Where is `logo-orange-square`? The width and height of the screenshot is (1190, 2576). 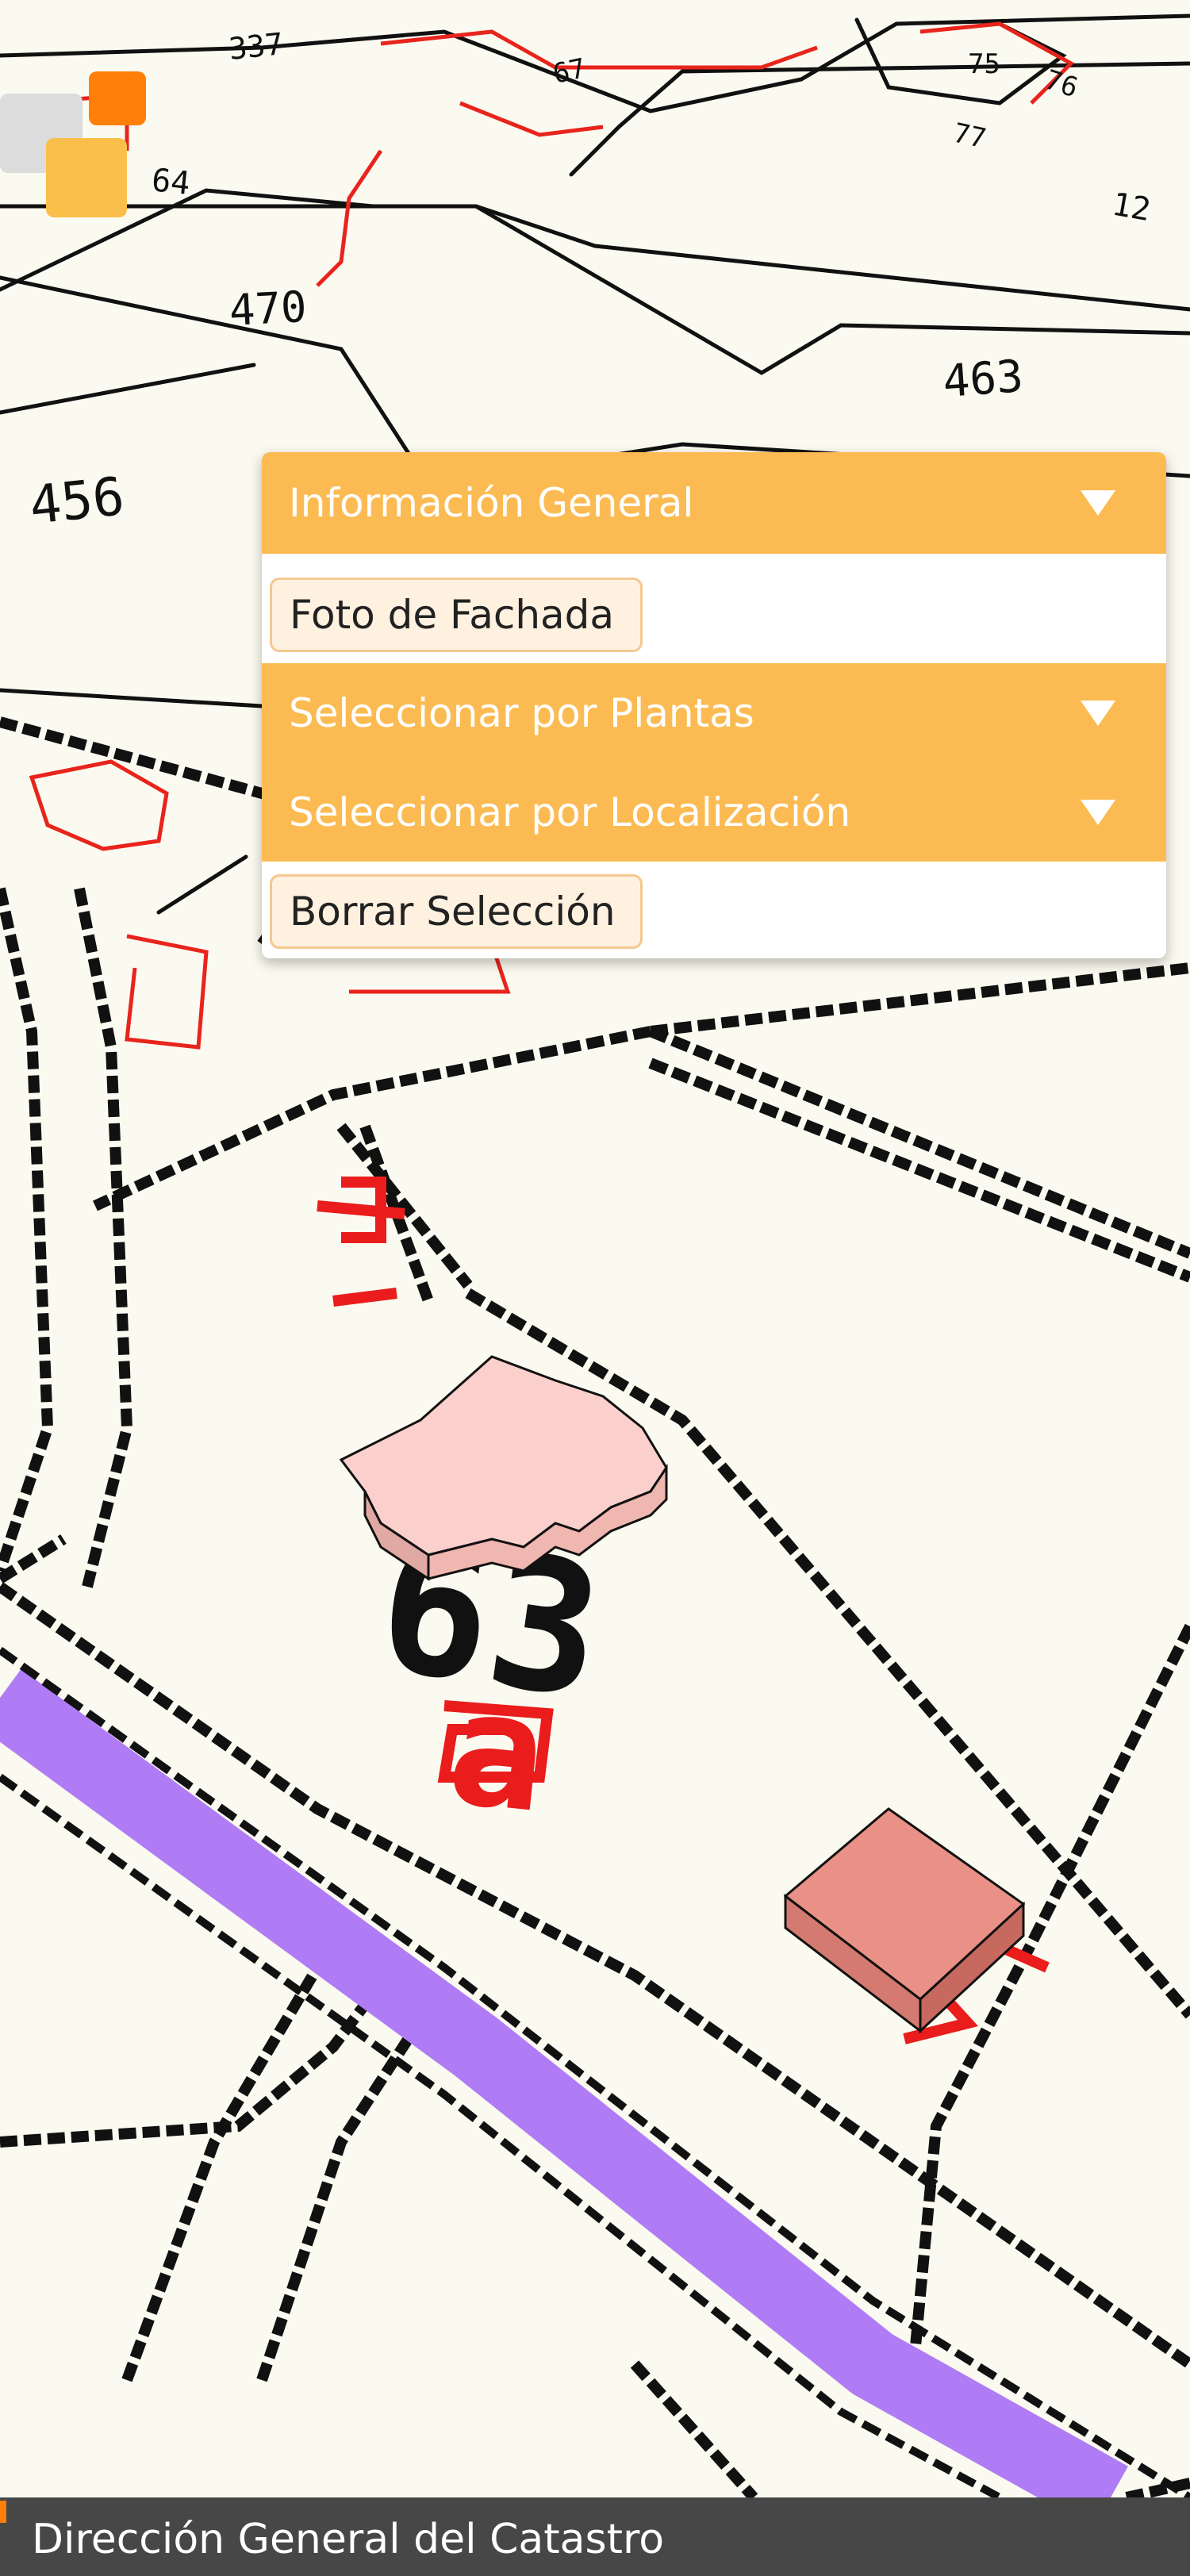 logo-orange-square is located at coordinates (117, 98).